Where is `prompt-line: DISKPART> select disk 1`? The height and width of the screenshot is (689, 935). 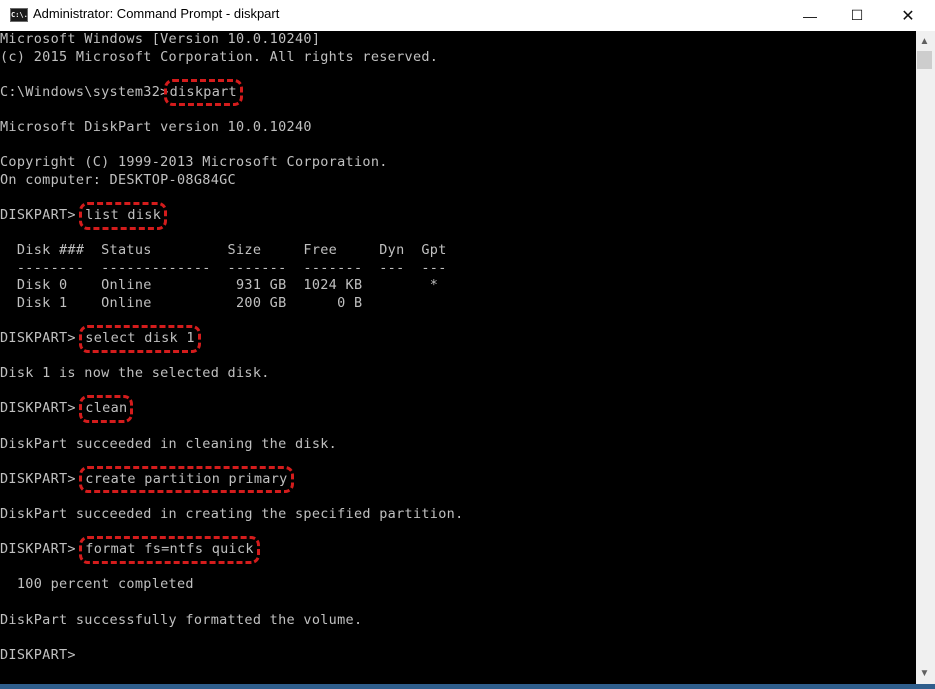
prompt-line: DISKPART> select disk 1 is located at coordinates (232, 339).